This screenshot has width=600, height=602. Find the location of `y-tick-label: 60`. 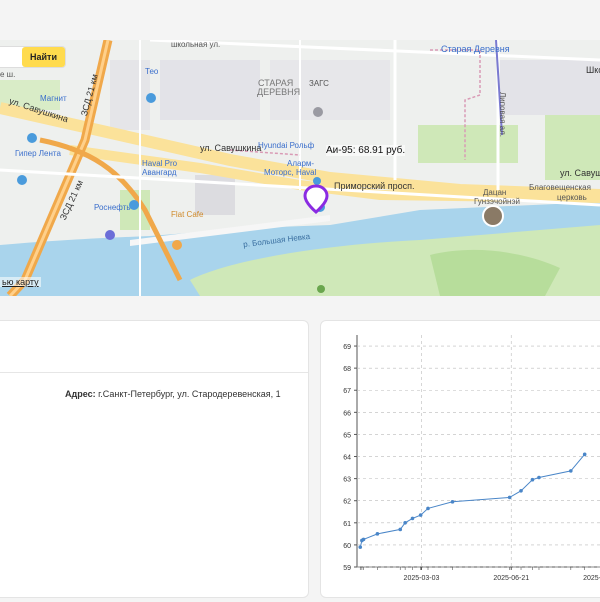

y-tick-label: 60 is located at coordinates (347, 546).